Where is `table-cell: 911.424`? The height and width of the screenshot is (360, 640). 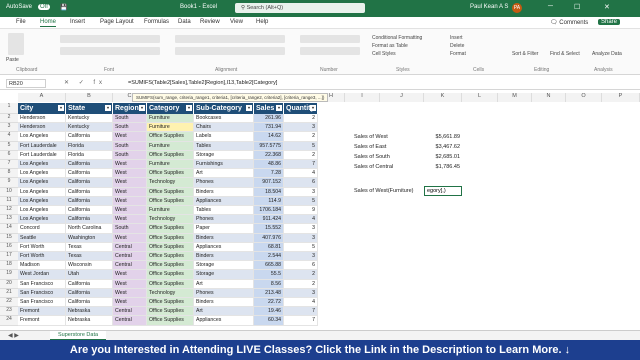
table-cell: 911.424 is located at coordinates (269, 220).